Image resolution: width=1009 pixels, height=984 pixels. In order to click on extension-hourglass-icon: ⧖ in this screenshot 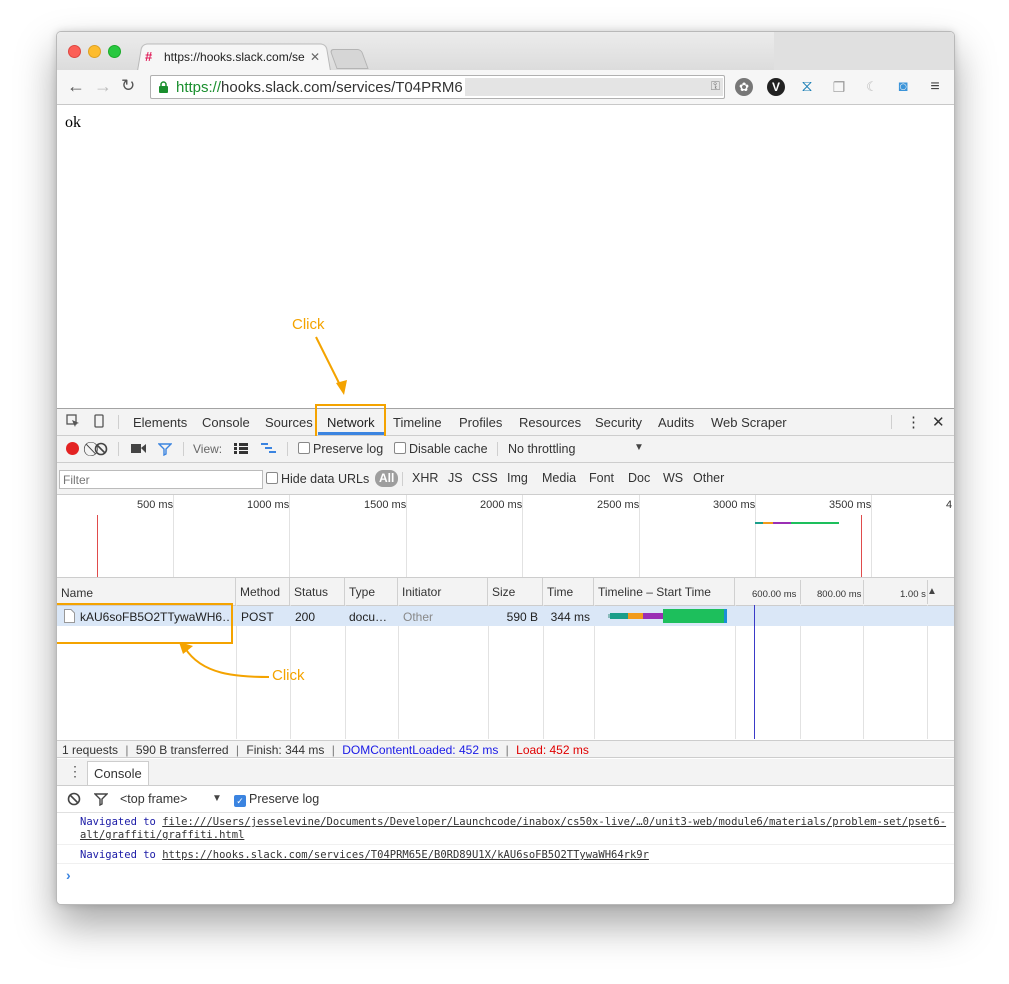, I will do `click(807, 87)`.